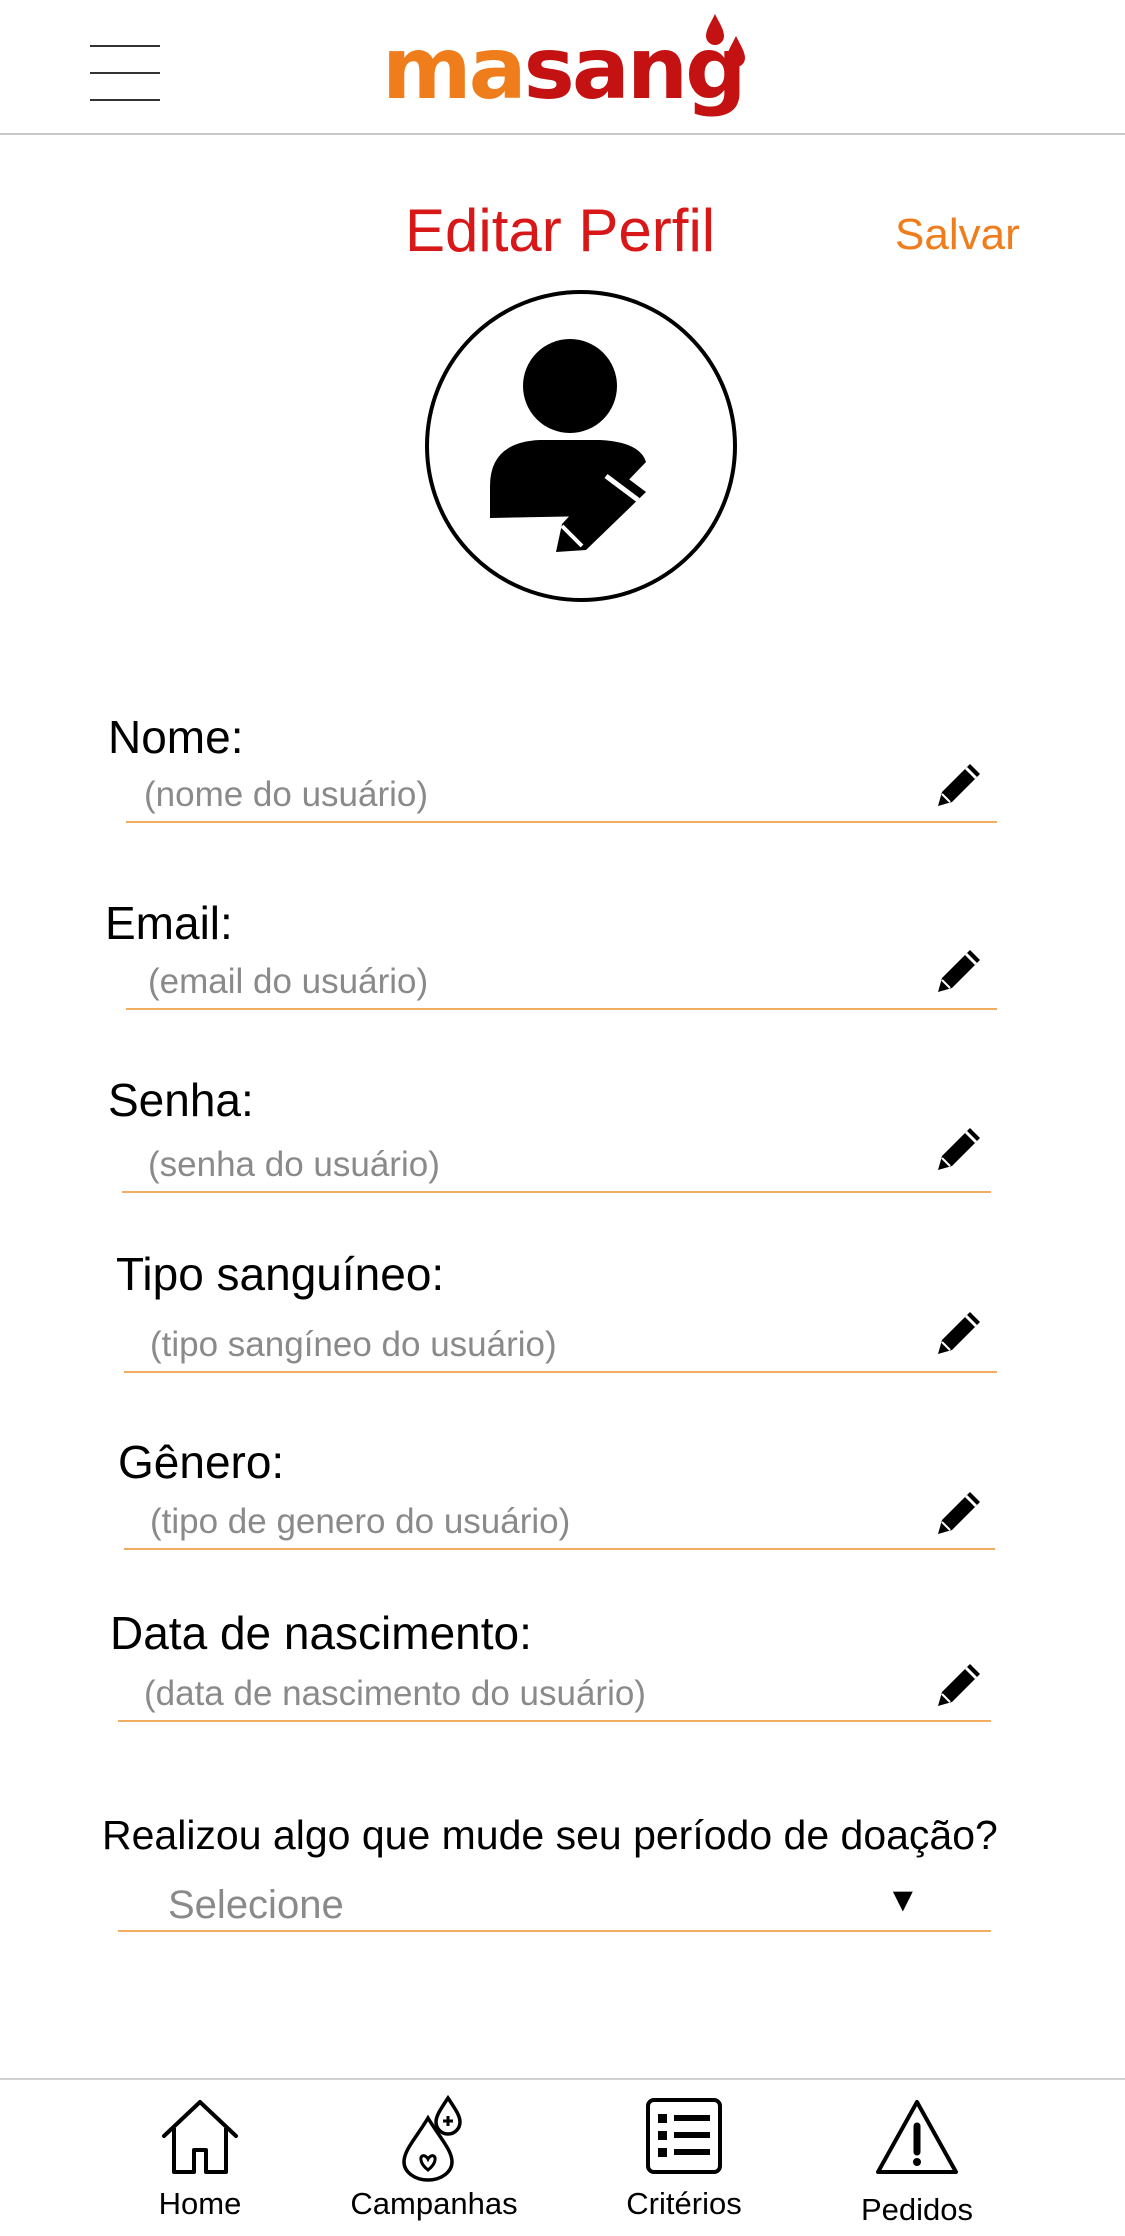 This screenshot has height=2236, width=1125. Describe the element at coordinates (200, 2203) in the screenshot. I see `nav-home-label: Home` at that location.